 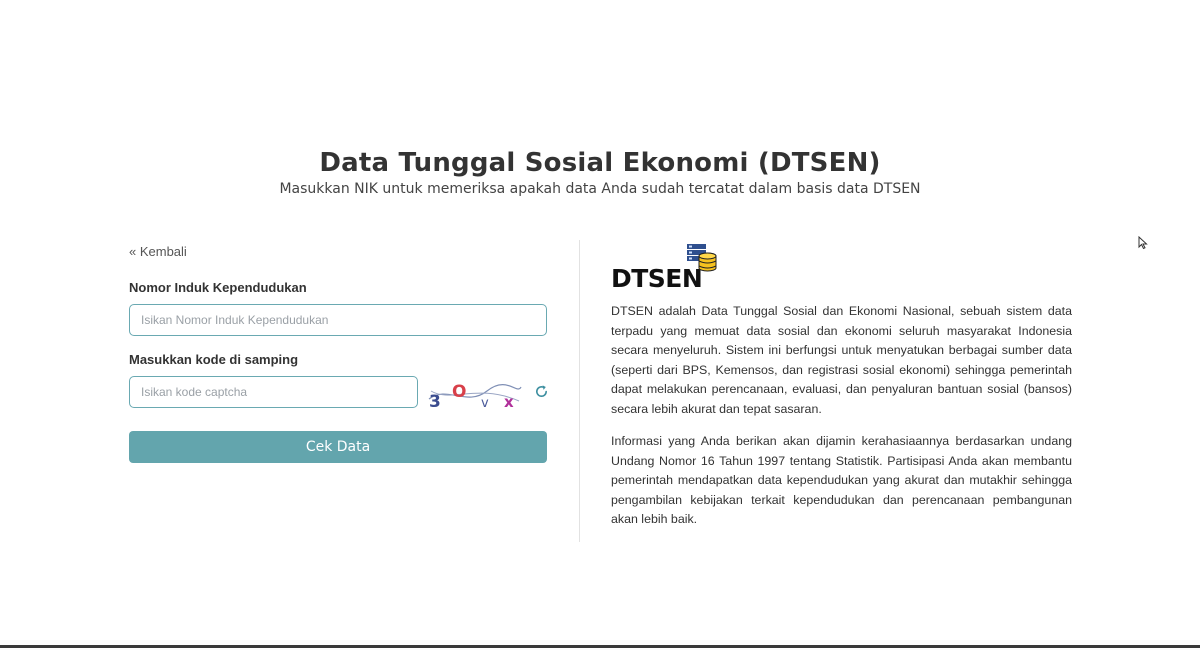 I want to click on database-icon, so click(x=702, y=258).